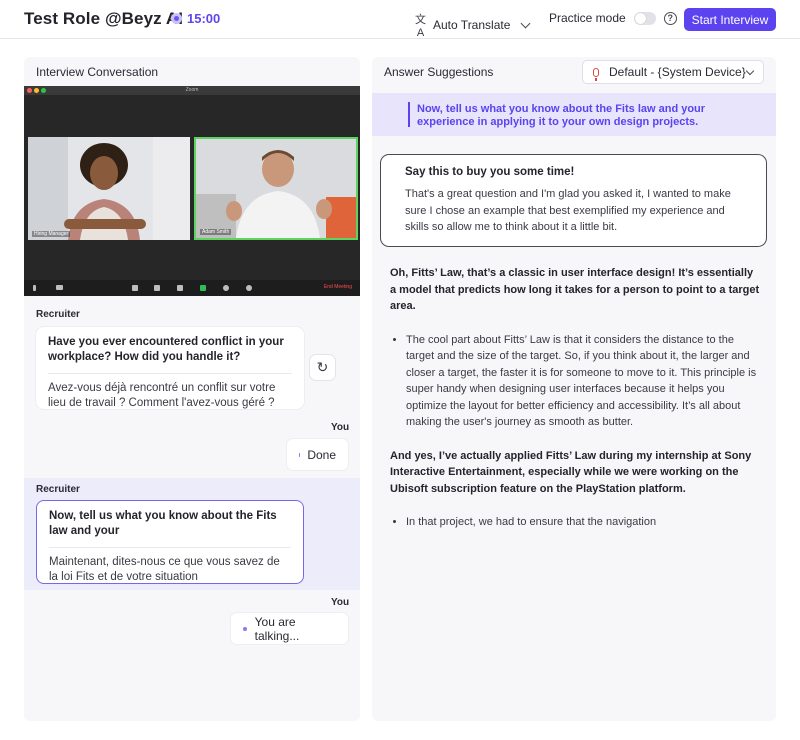  What do you see at coordinates (338, 287) in the screenshot?
I see `end-meeting-button: End Meeting` at bounding box center [338, 287].